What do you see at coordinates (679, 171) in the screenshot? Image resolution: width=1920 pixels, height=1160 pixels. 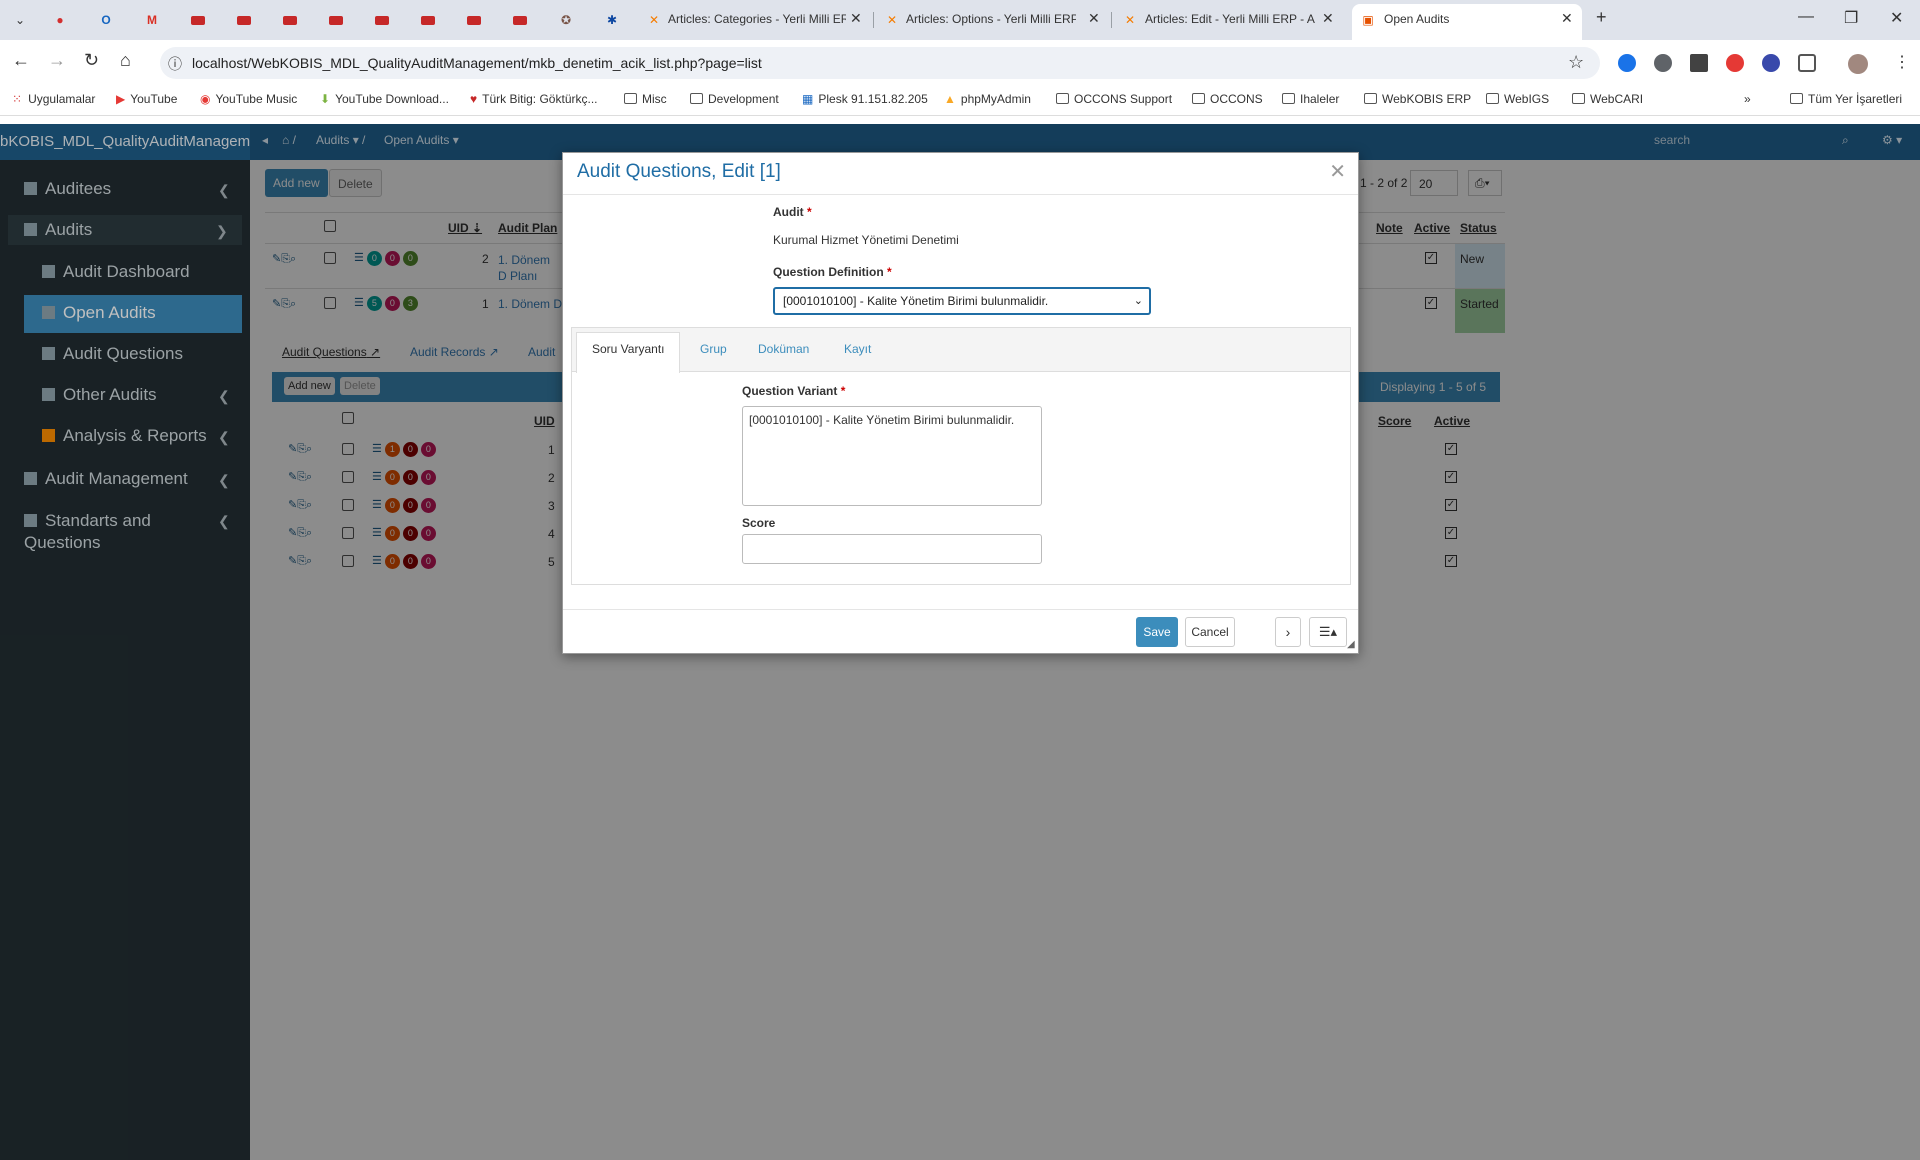 I see `dialog-title: Audit Questions, Edit [1]` at bounding box center [679, 171].